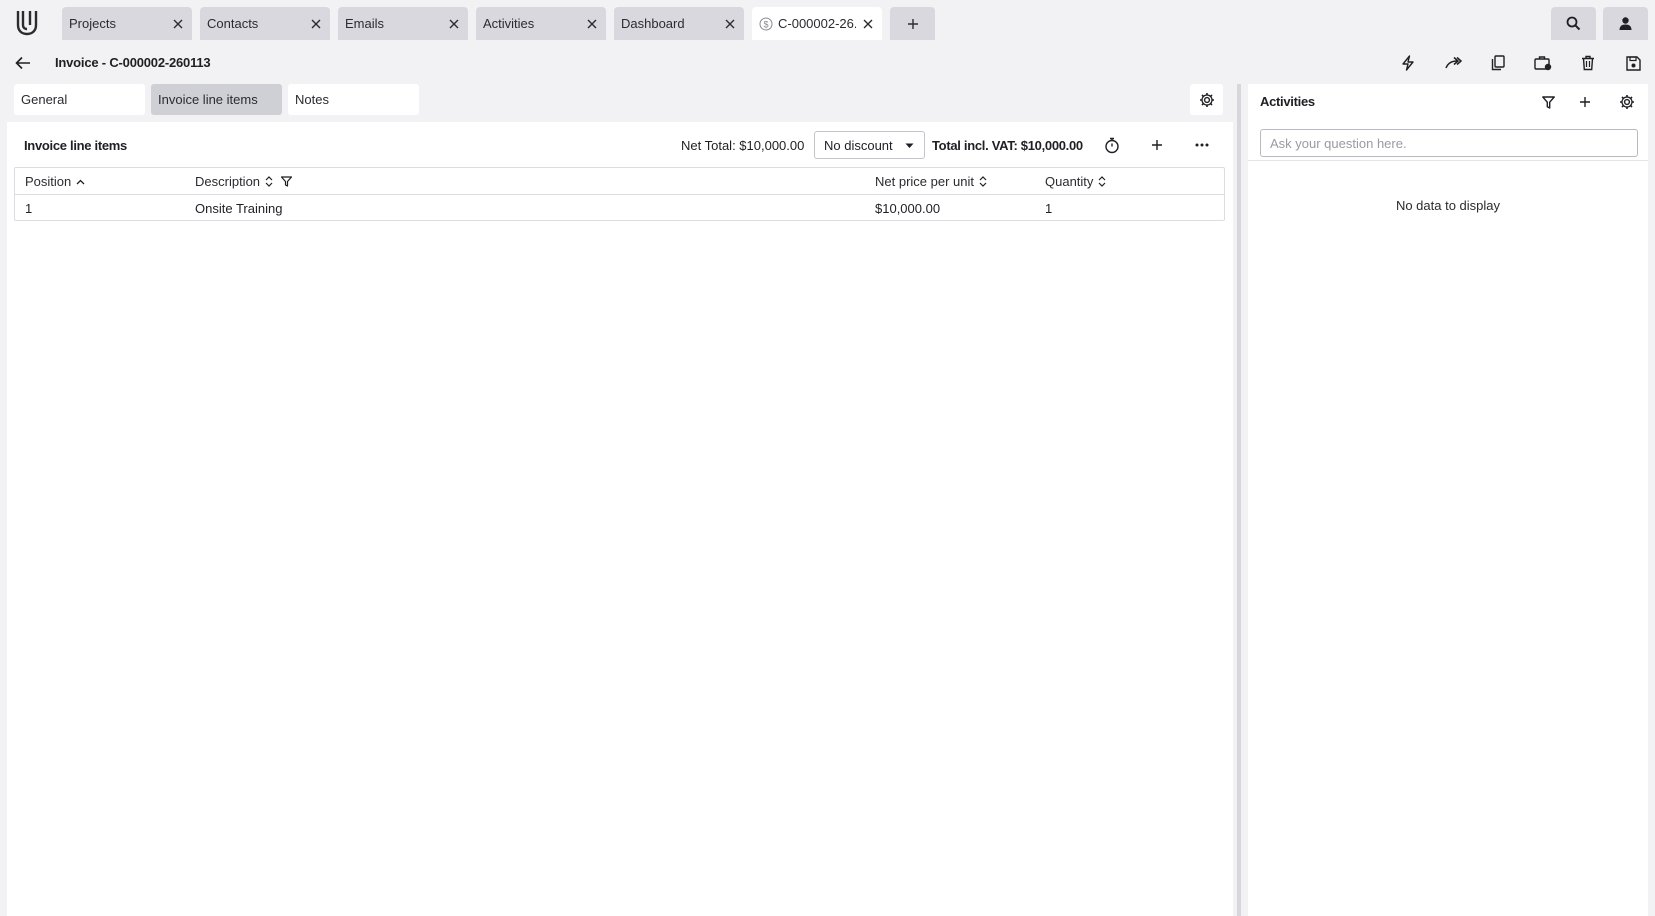  What do you see at coordinates (858, 145) in the screenshot?
I see `discount-value: No discount` at bounding box center [858, 145].